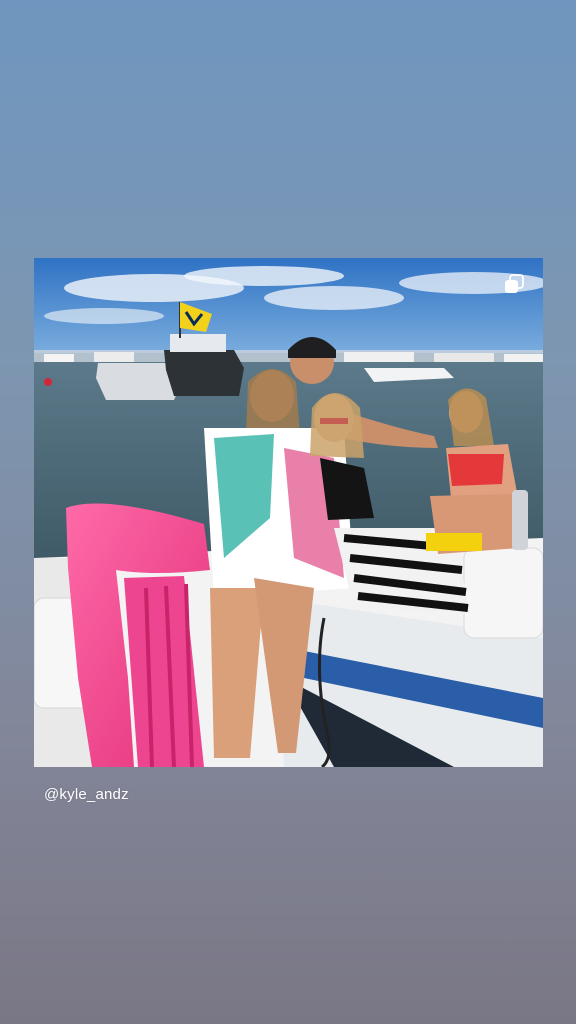 The image size is (576, 1024). What do you see at coordinates (86, 794) in the screenshot?
I see `mention-sticker: @kyle_andz` at bounding box center [86, 794].